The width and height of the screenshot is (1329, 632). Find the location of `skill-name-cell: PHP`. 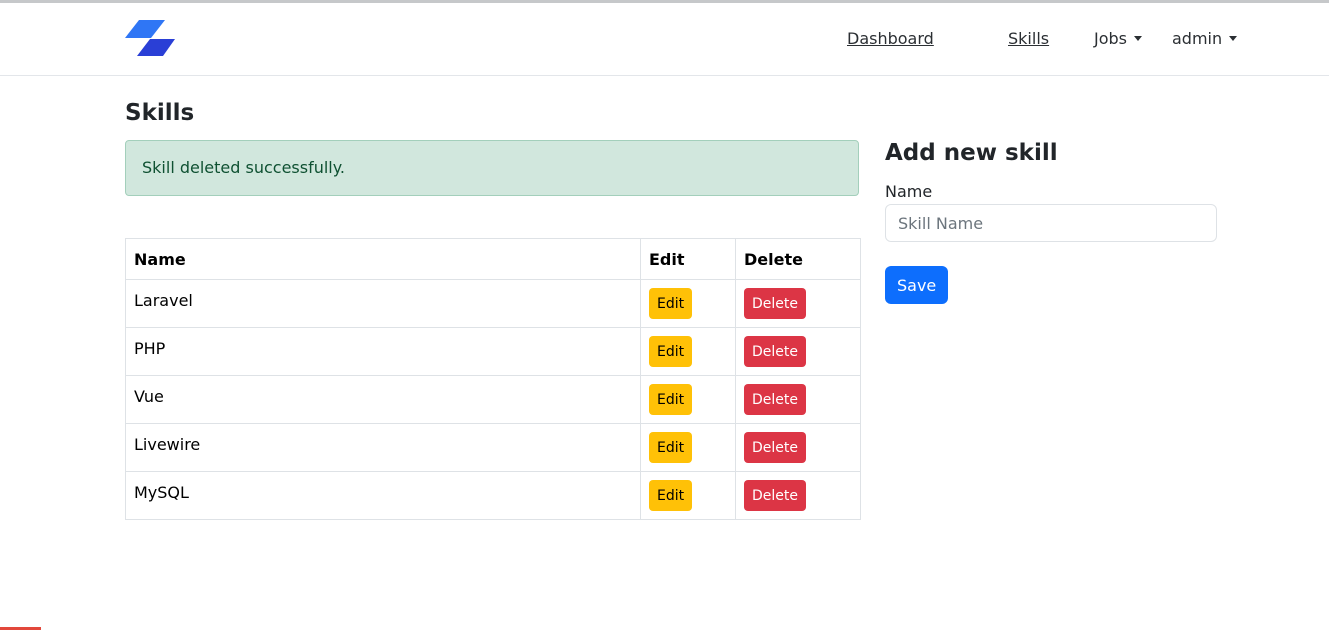

skill-name-cell: PHP is located at coordinates (383, 351).